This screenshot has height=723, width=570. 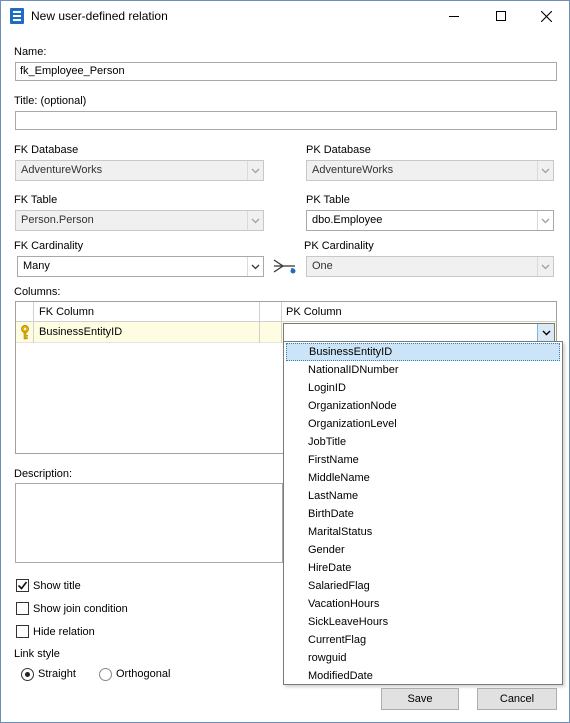 What do you see at coordinates (430, 266) in the screenshot?
I see `pk-cardinality-select: One` at bounding box center [430, 266].